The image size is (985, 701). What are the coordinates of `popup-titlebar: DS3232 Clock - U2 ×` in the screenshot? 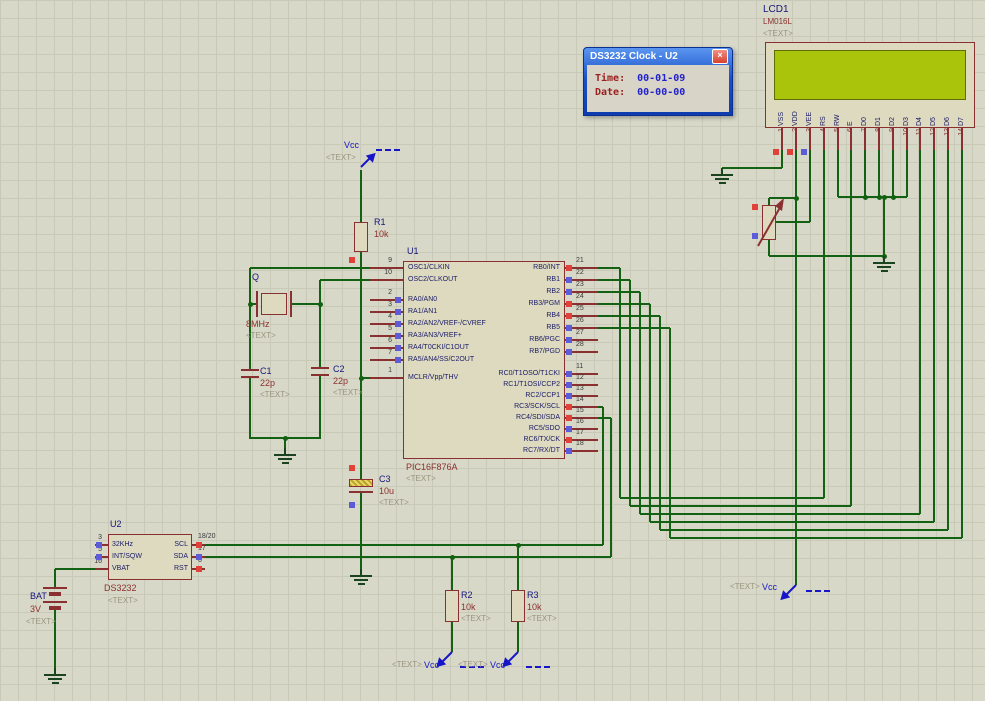 It's located at (658, 56).